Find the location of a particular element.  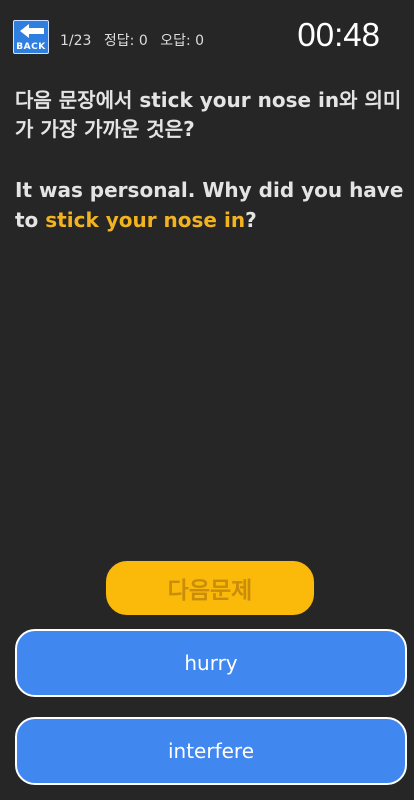

sentence-after: ? is located at coordinates (251, 220).